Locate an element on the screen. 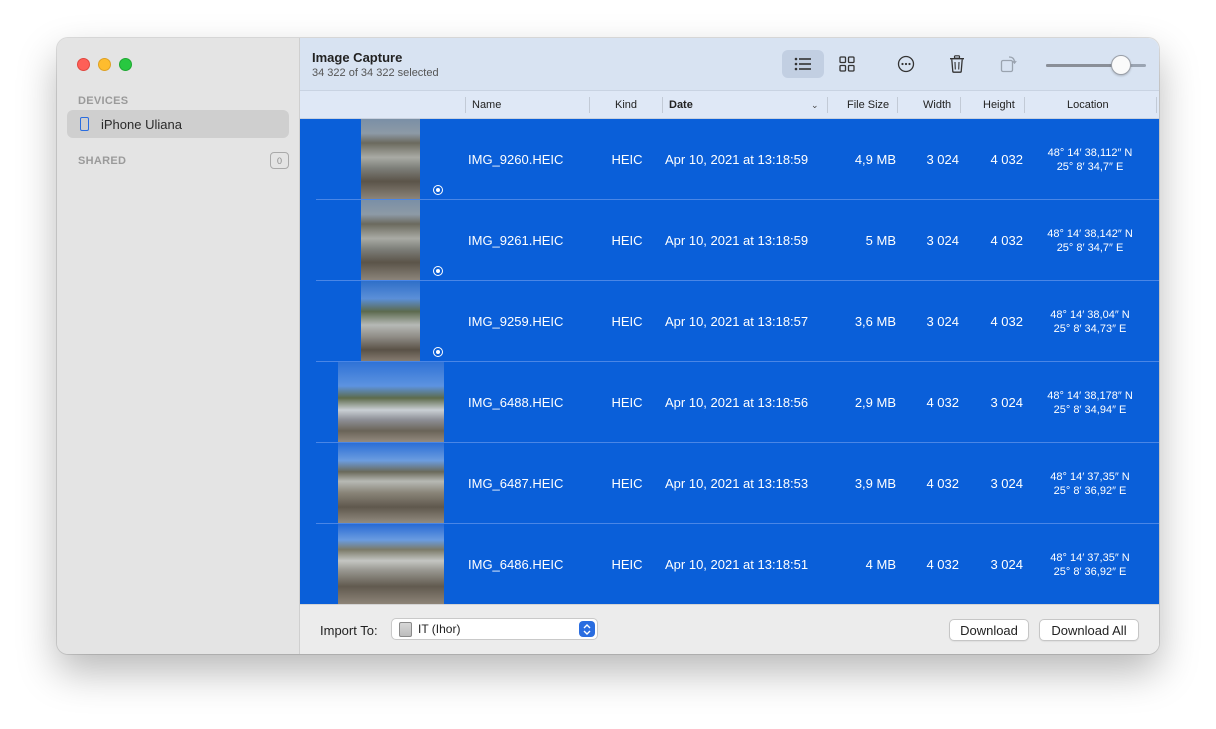 This screenshot has width=1216, height=729. sidebar-item-label: iPhone Uliana is located at coordinates (141, 124).